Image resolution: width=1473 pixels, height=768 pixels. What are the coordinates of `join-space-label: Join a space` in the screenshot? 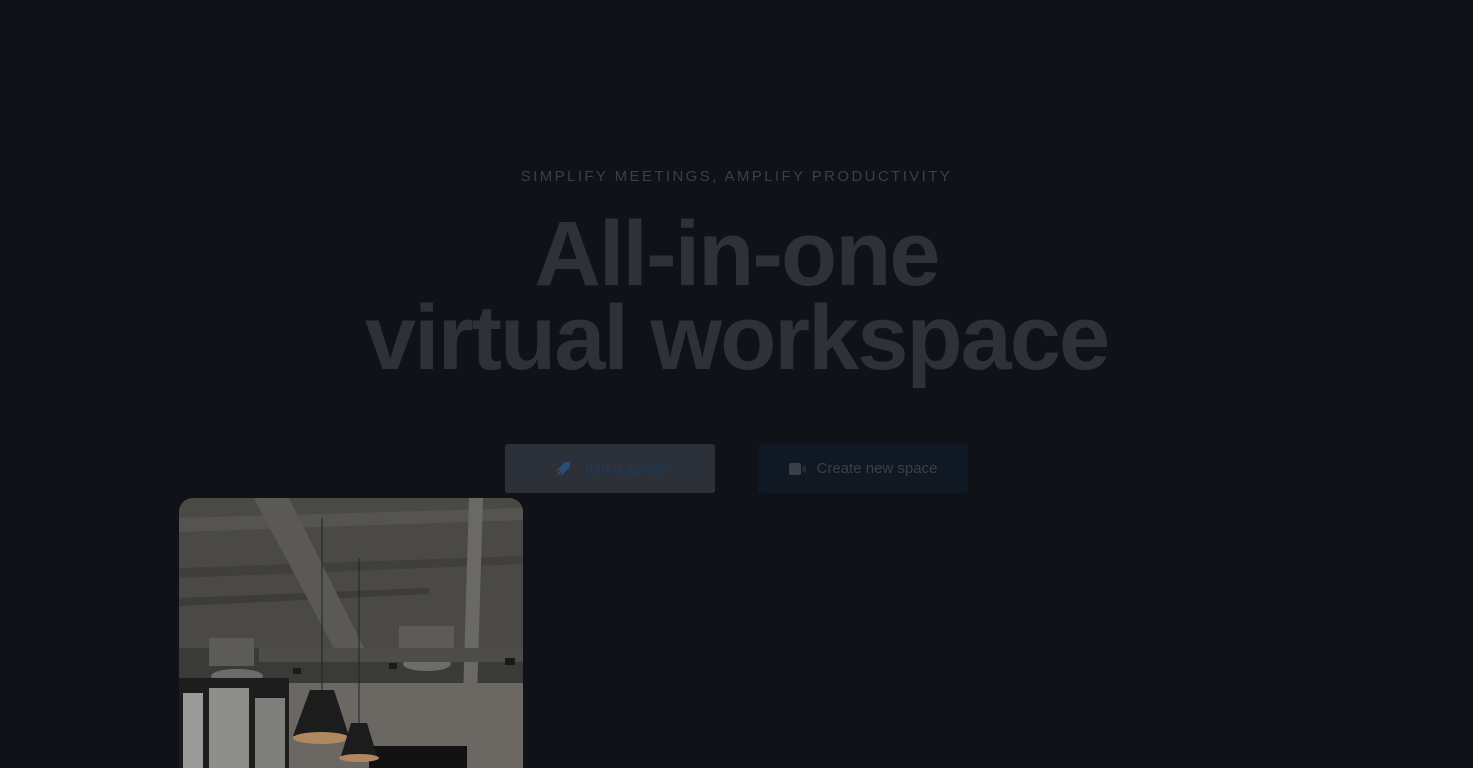 It's located at (624, 468).